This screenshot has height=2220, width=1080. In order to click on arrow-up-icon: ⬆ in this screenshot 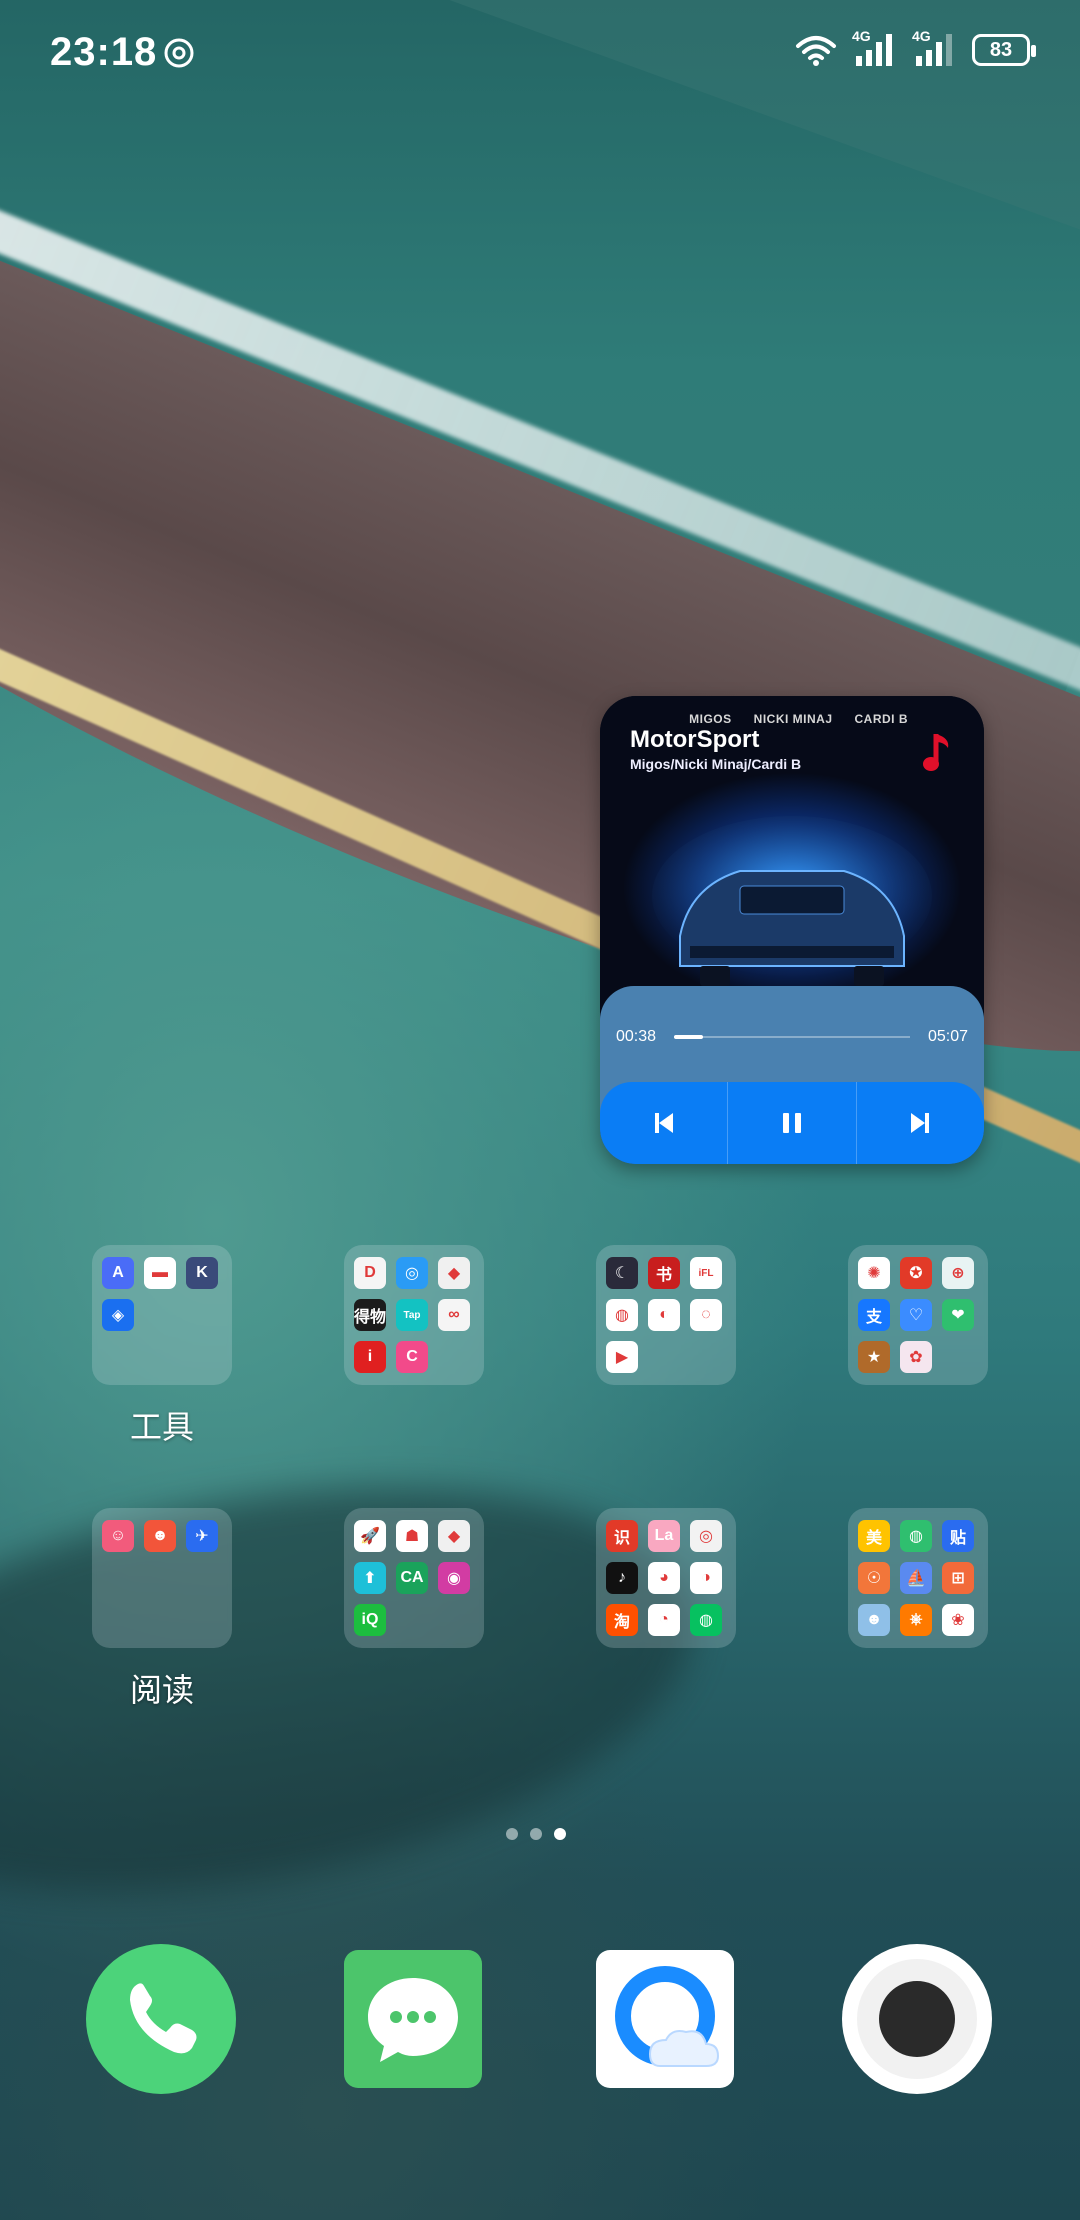, I will do `click(370, 1578)`.